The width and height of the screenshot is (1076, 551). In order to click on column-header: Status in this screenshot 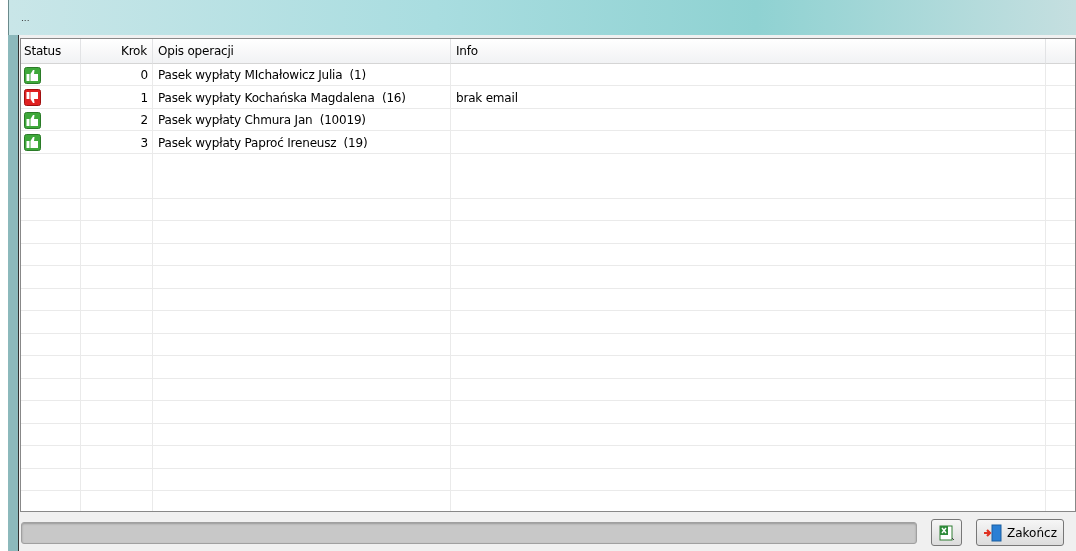, I will do `click(51, 51)`.